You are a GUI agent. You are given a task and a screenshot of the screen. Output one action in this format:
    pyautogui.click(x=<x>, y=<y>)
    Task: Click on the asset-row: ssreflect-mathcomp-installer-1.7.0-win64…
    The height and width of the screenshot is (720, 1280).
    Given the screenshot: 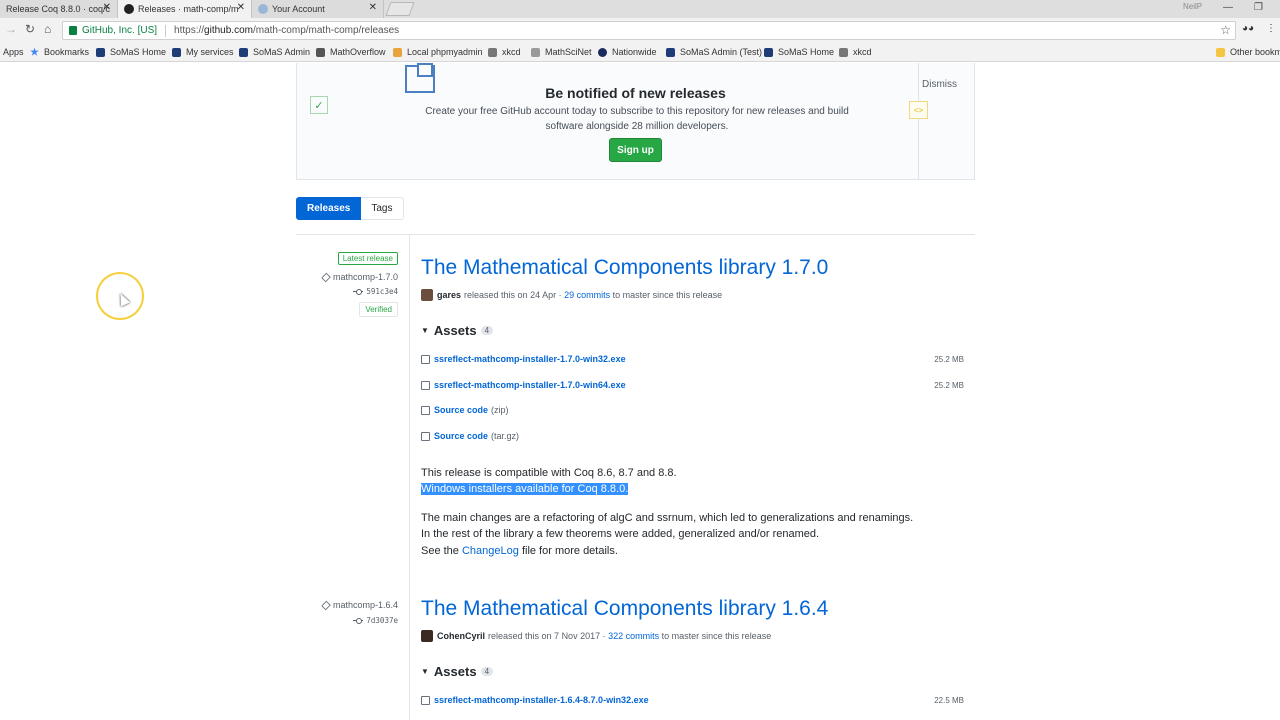 What is the action you would take?
    pyautogui.click(x=692, y=385)
    